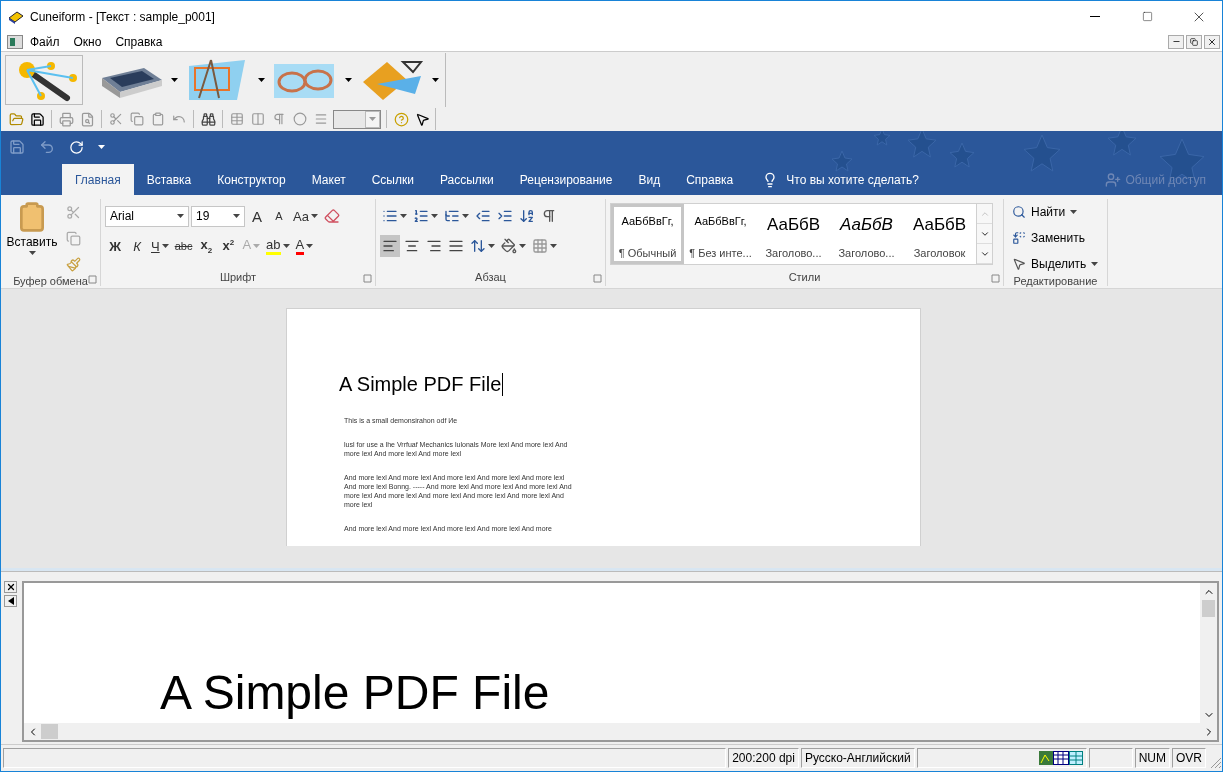 Image resolution: width=1223 pixels, height=772 pixels. What do you see at coordinates (566, 179) in the screenshot?
I see `ribbon-tab: Рецензирование` at bounding box center [566, 179].